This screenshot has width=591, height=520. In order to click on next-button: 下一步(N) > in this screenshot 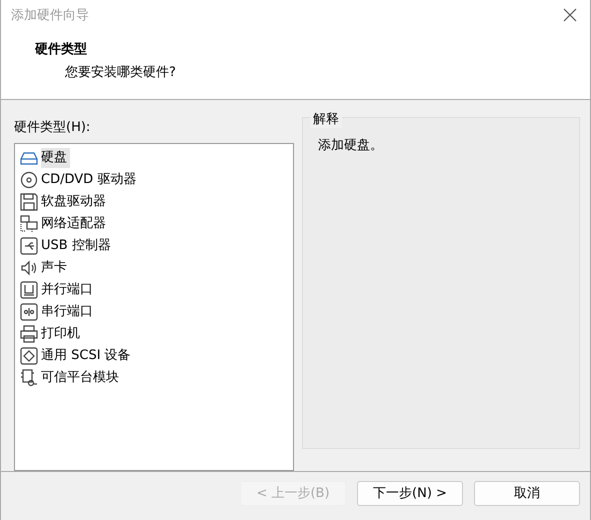, I will do `click(410, 493)`.